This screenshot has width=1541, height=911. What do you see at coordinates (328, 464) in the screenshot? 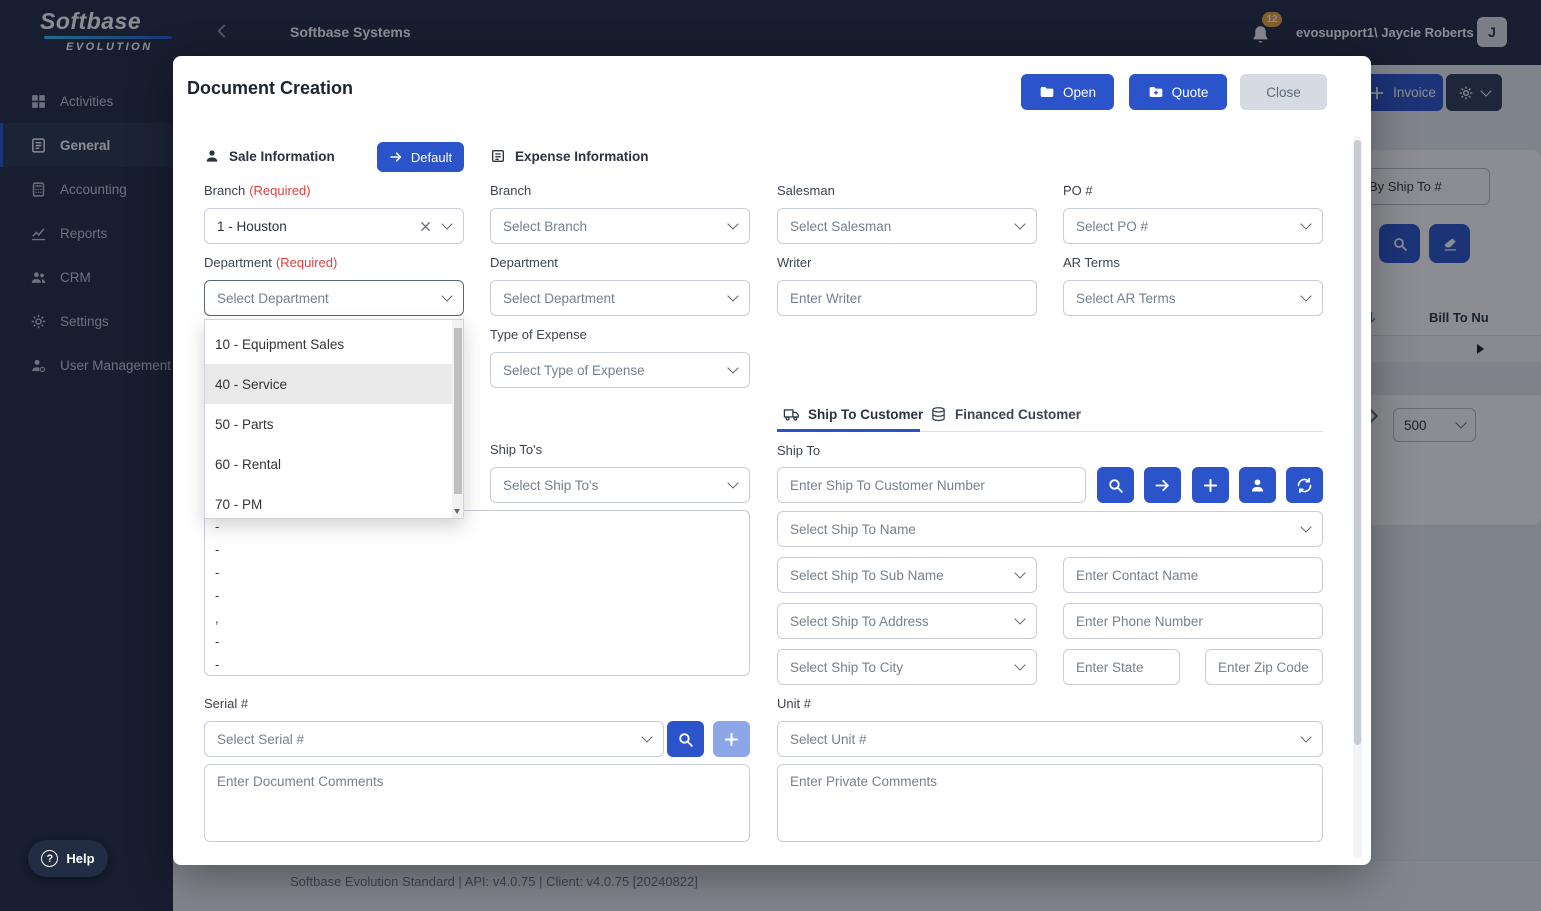
I see `department-option: 60 - Rental` at bounding box center [328, 464].